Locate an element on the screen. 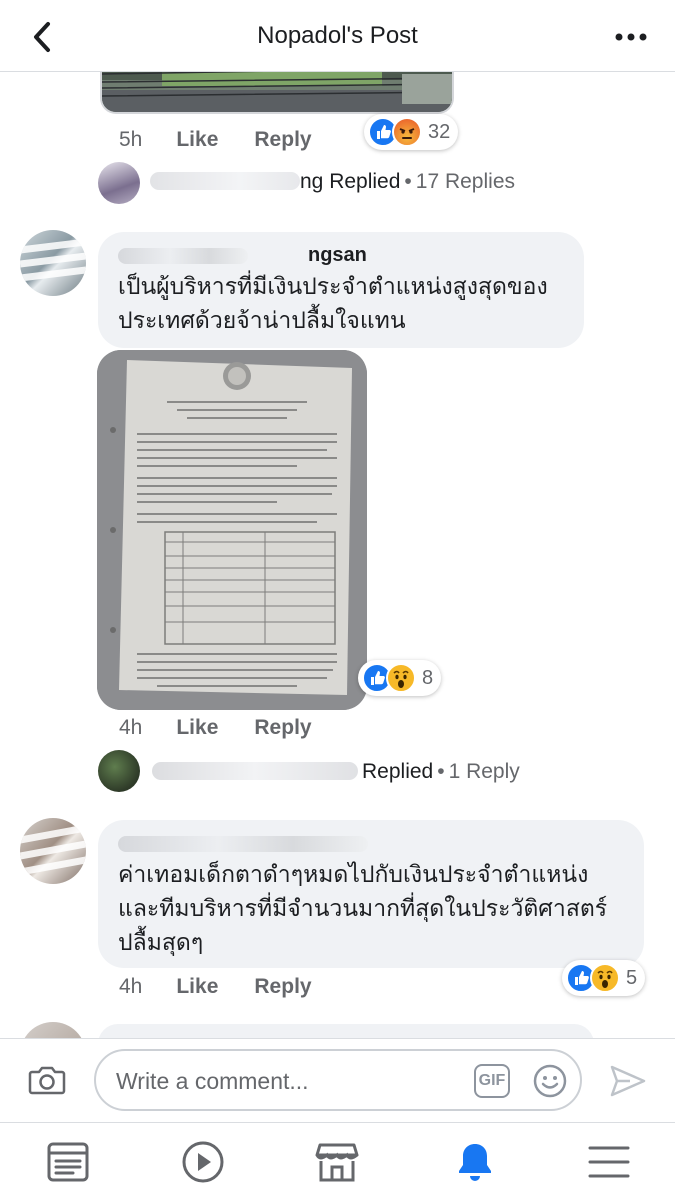  marketplace-icon is located at coordinates (337, 1162).